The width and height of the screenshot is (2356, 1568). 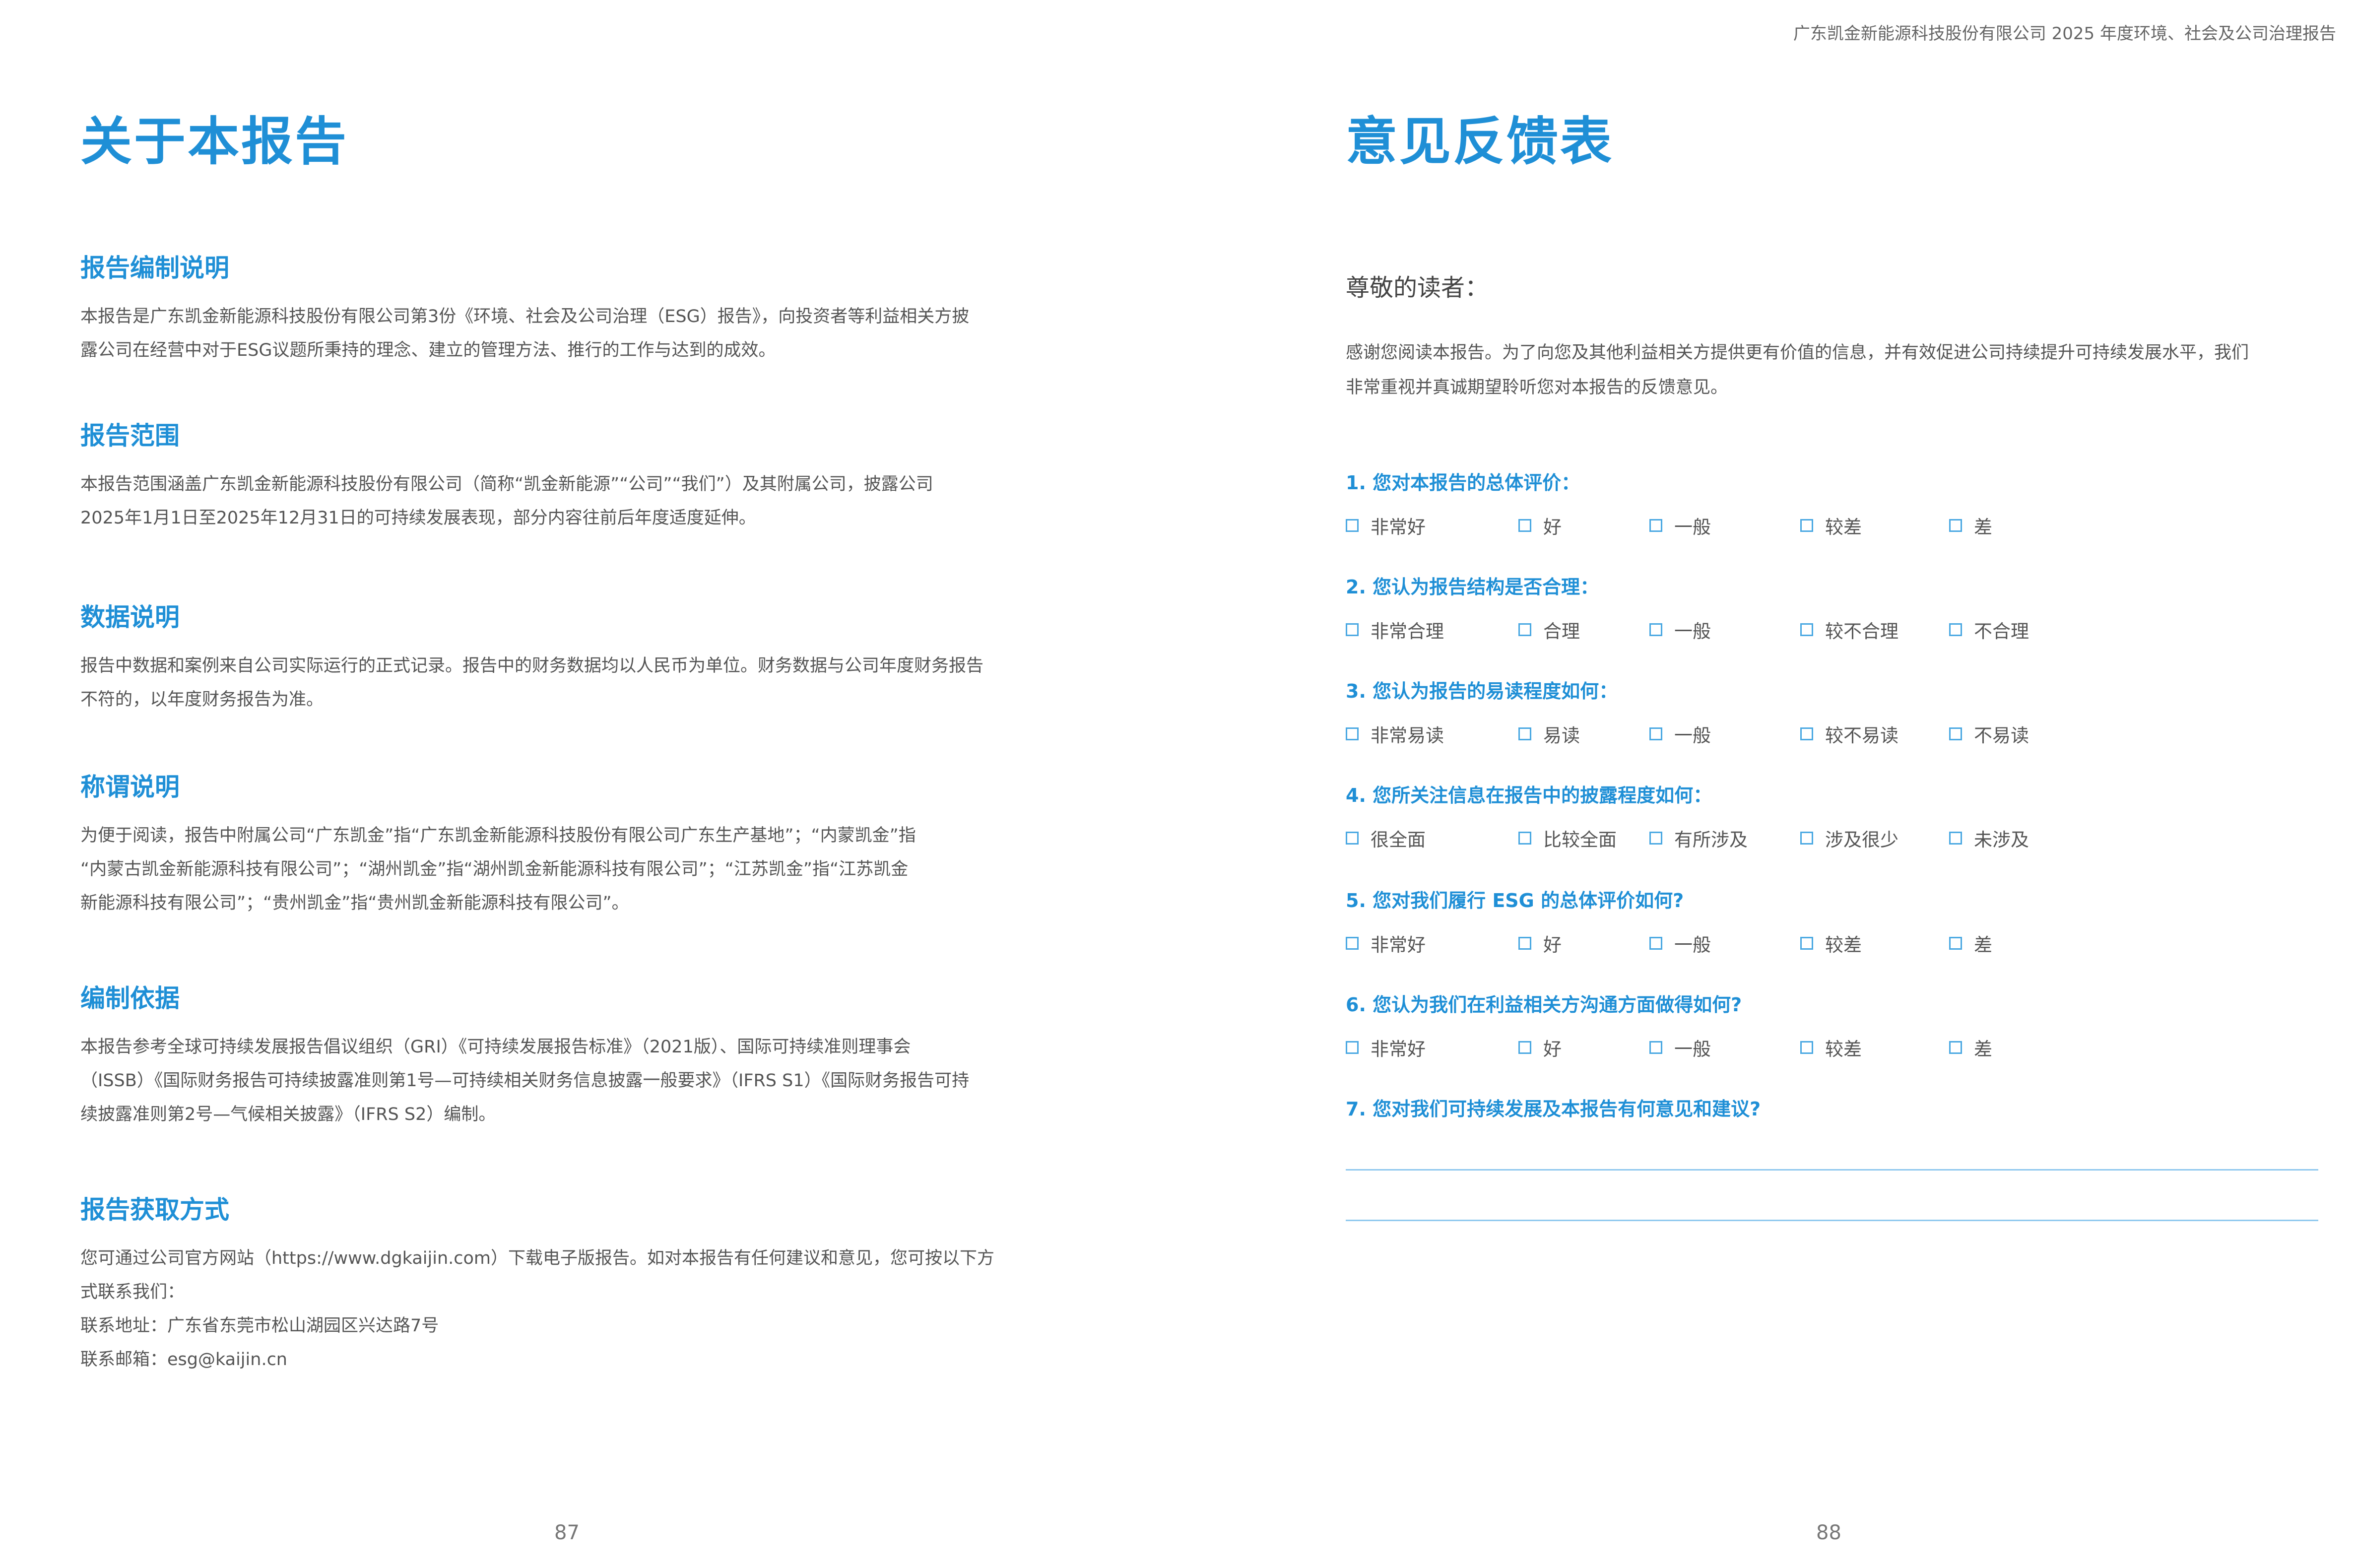 I want to click on option-label: 未涉及, so click(x=2001, y=839).